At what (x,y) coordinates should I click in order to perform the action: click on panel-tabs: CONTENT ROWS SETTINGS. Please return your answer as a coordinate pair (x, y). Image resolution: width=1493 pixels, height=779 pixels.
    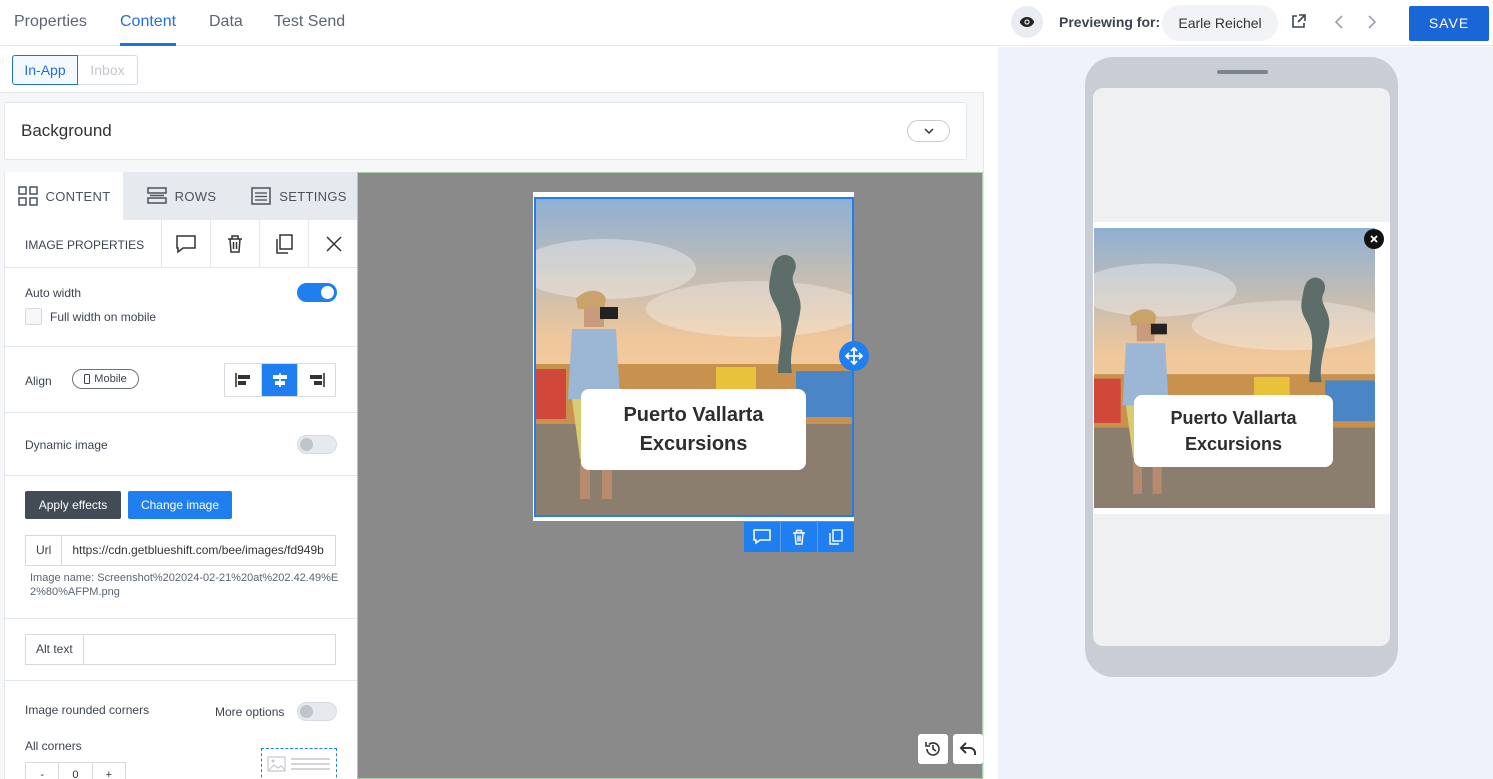
    Looking at the image, I should click on (181, 196).